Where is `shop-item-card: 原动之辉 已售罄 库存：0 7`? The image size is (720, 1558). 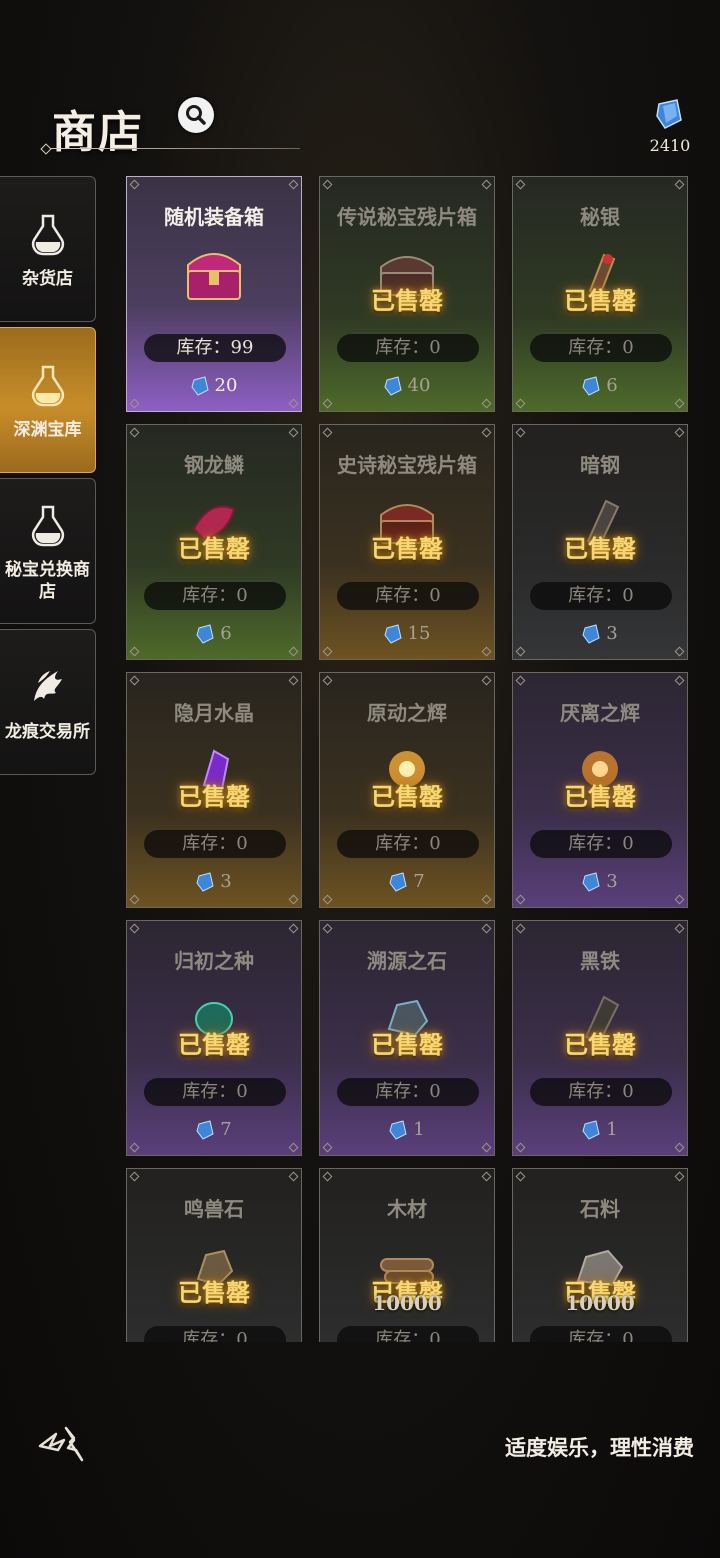
shop-item-card: 原动之辉 已售罄 库存：0 7 is located at coordinates (407, 790).